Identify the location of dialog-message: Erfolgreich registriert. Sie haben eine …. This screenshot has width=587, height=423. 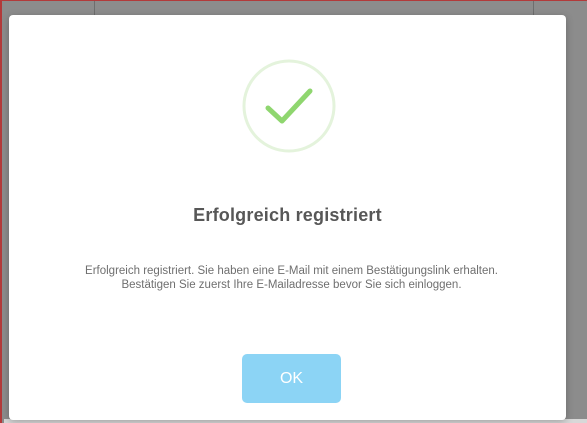
(291, 278).